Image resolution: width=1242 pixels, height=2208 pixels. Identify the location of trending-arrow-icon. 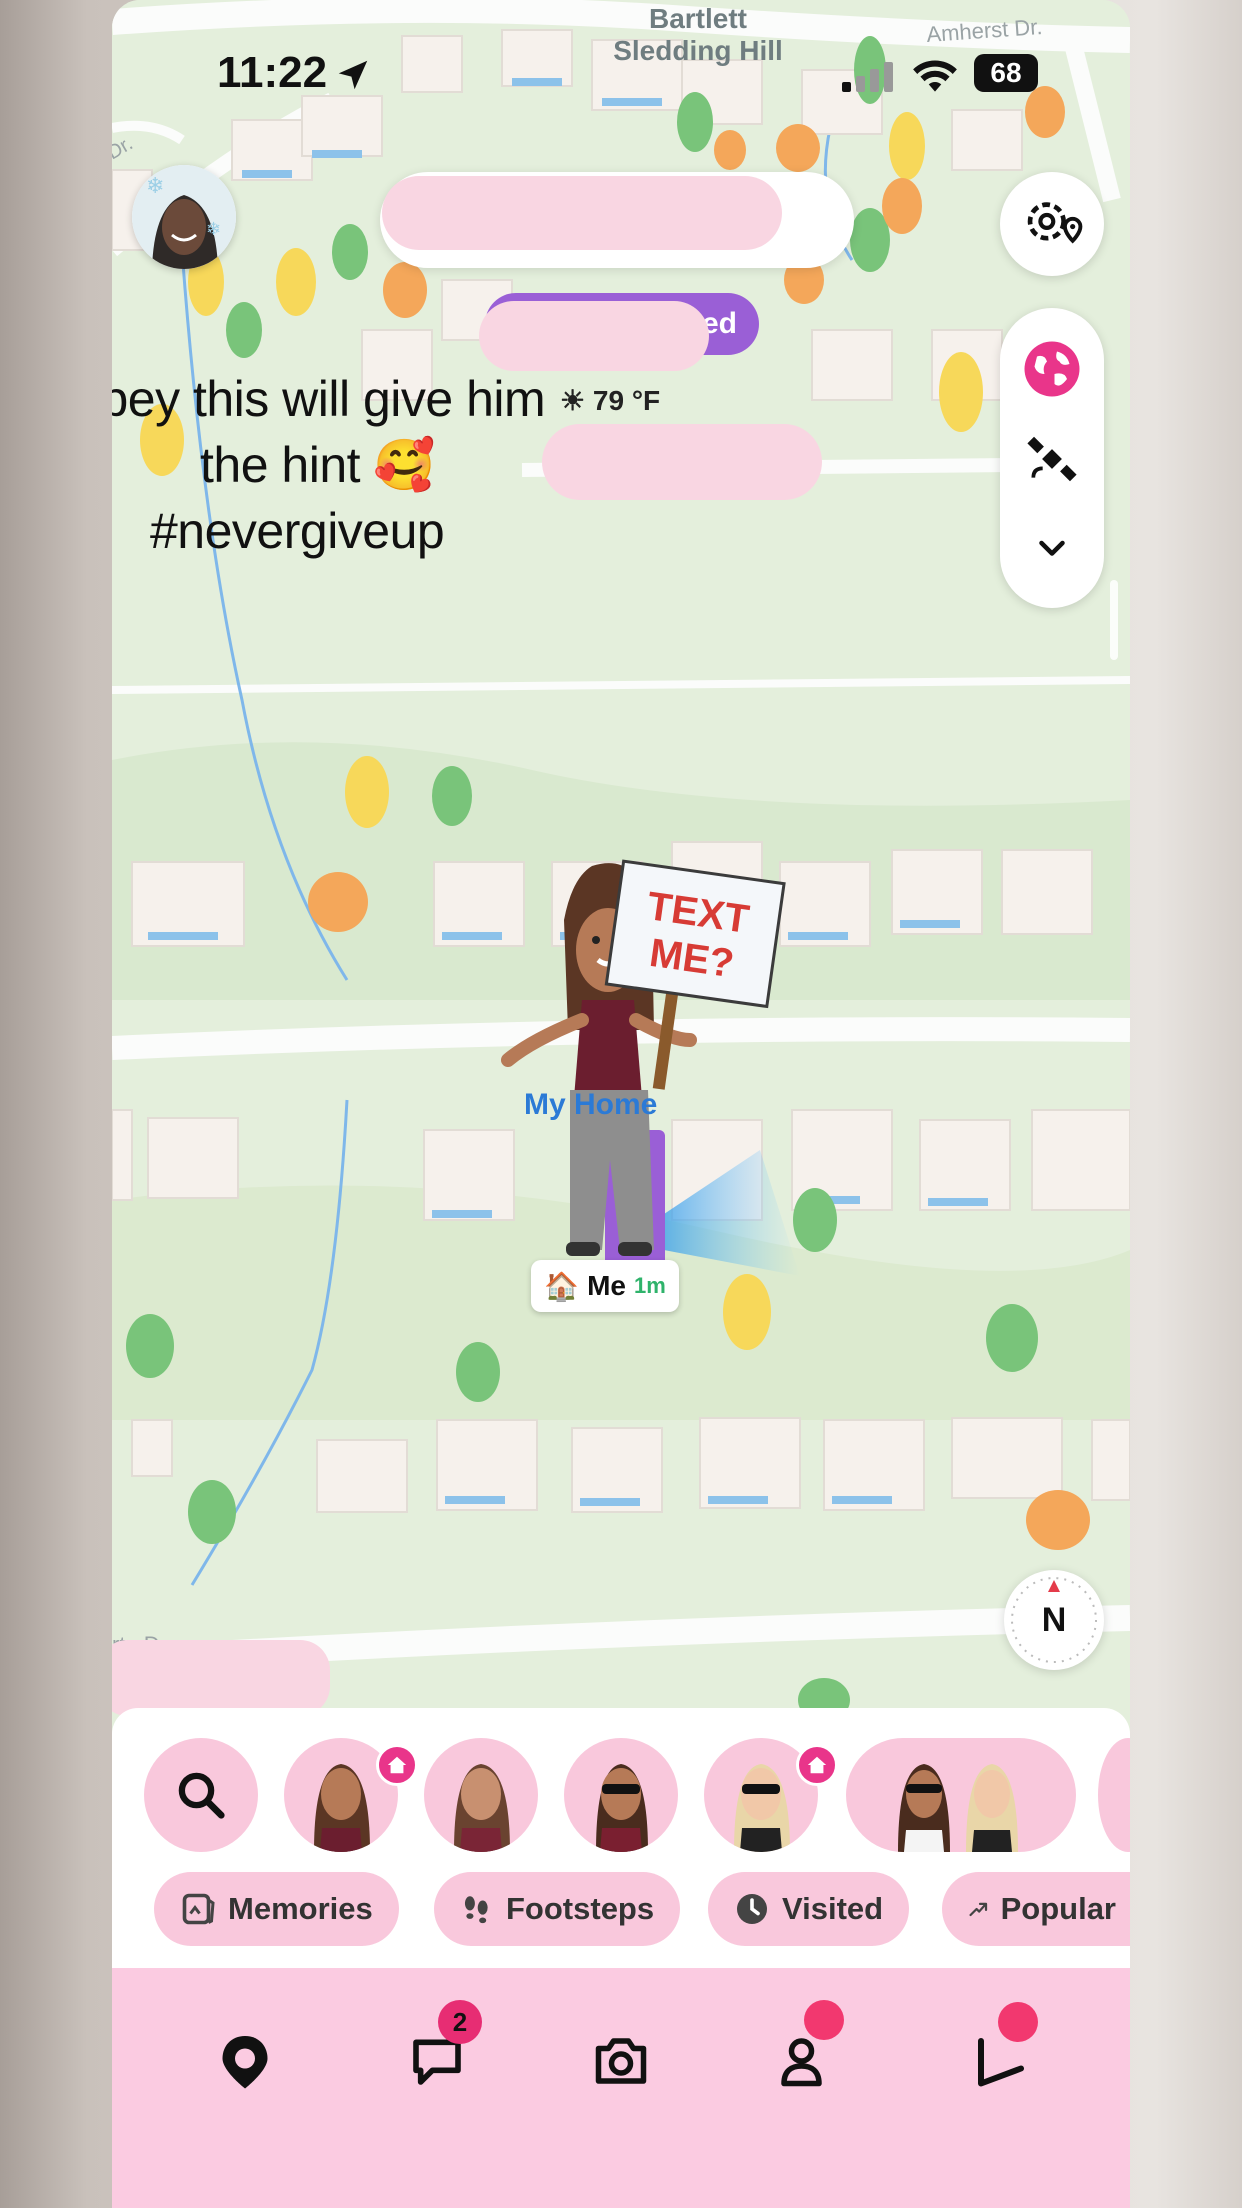
(978, 1909).